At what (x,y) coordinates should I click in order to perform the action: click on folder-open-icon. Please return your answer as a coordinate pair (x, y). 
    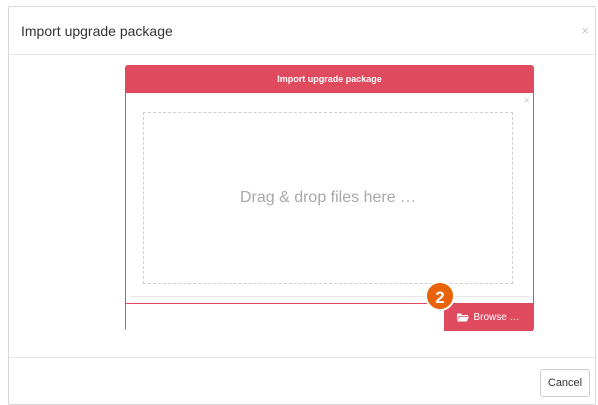
    Looking at the image, I should click on (463, 317).